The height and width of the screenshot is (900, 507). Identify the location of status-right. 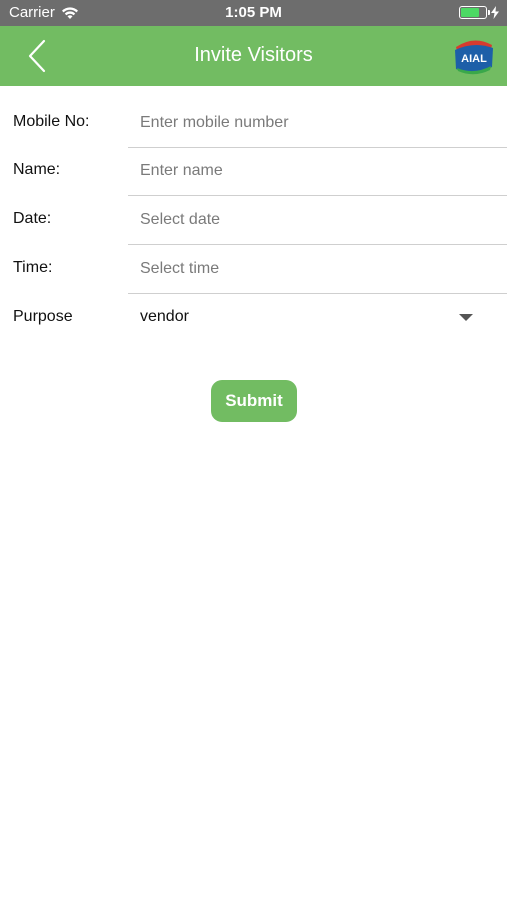
(479, 12).